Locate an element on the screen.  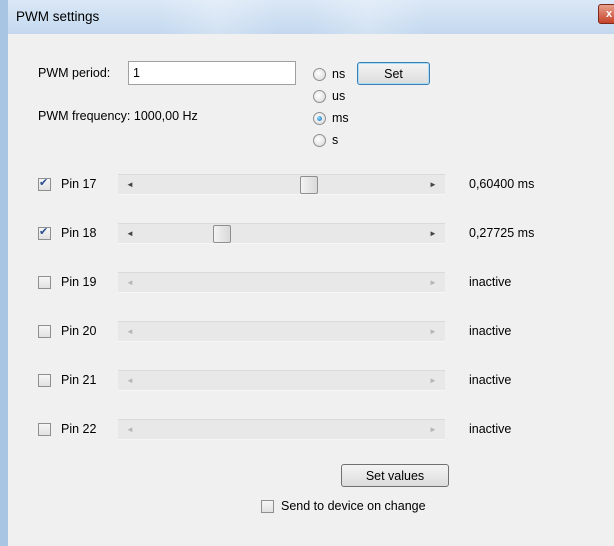
pwm-period-label: PWM period: is located at coordinates (74, 73).